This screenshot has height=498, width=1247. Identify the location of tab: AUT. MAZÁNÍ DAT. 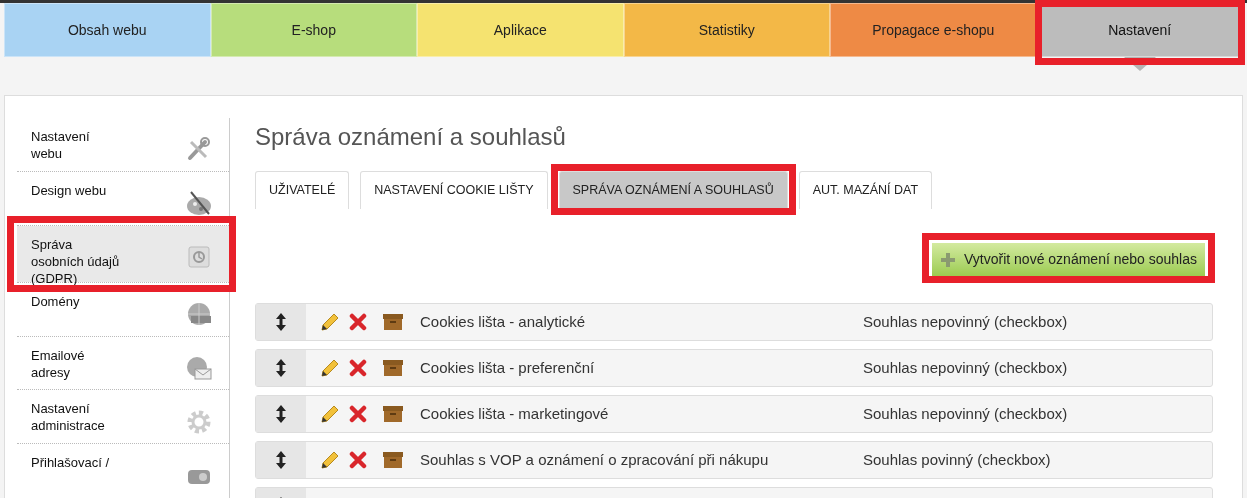
(865, 190).